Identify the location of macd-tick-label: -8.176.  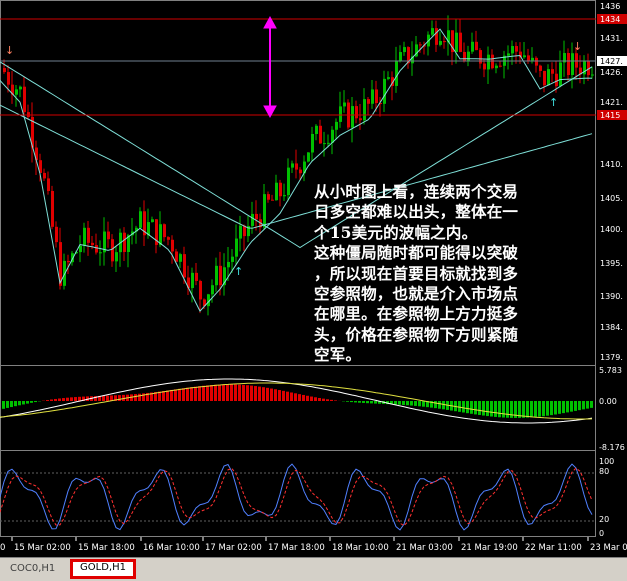
(612, 447).